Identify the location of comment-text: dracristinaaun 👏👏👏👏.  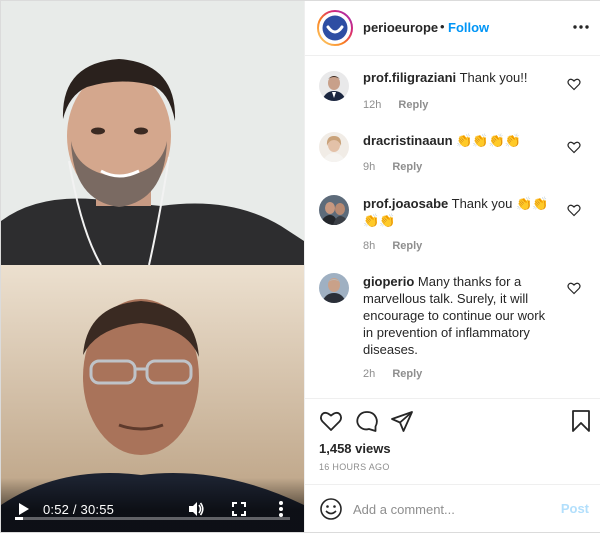
(458, 140).